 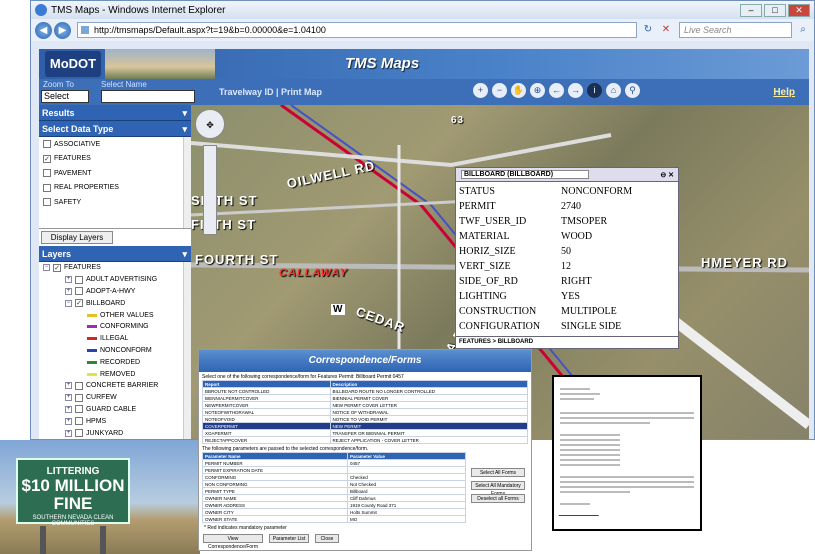 I want to click on select-name-label: Select Name, so click(x=124, y=84).